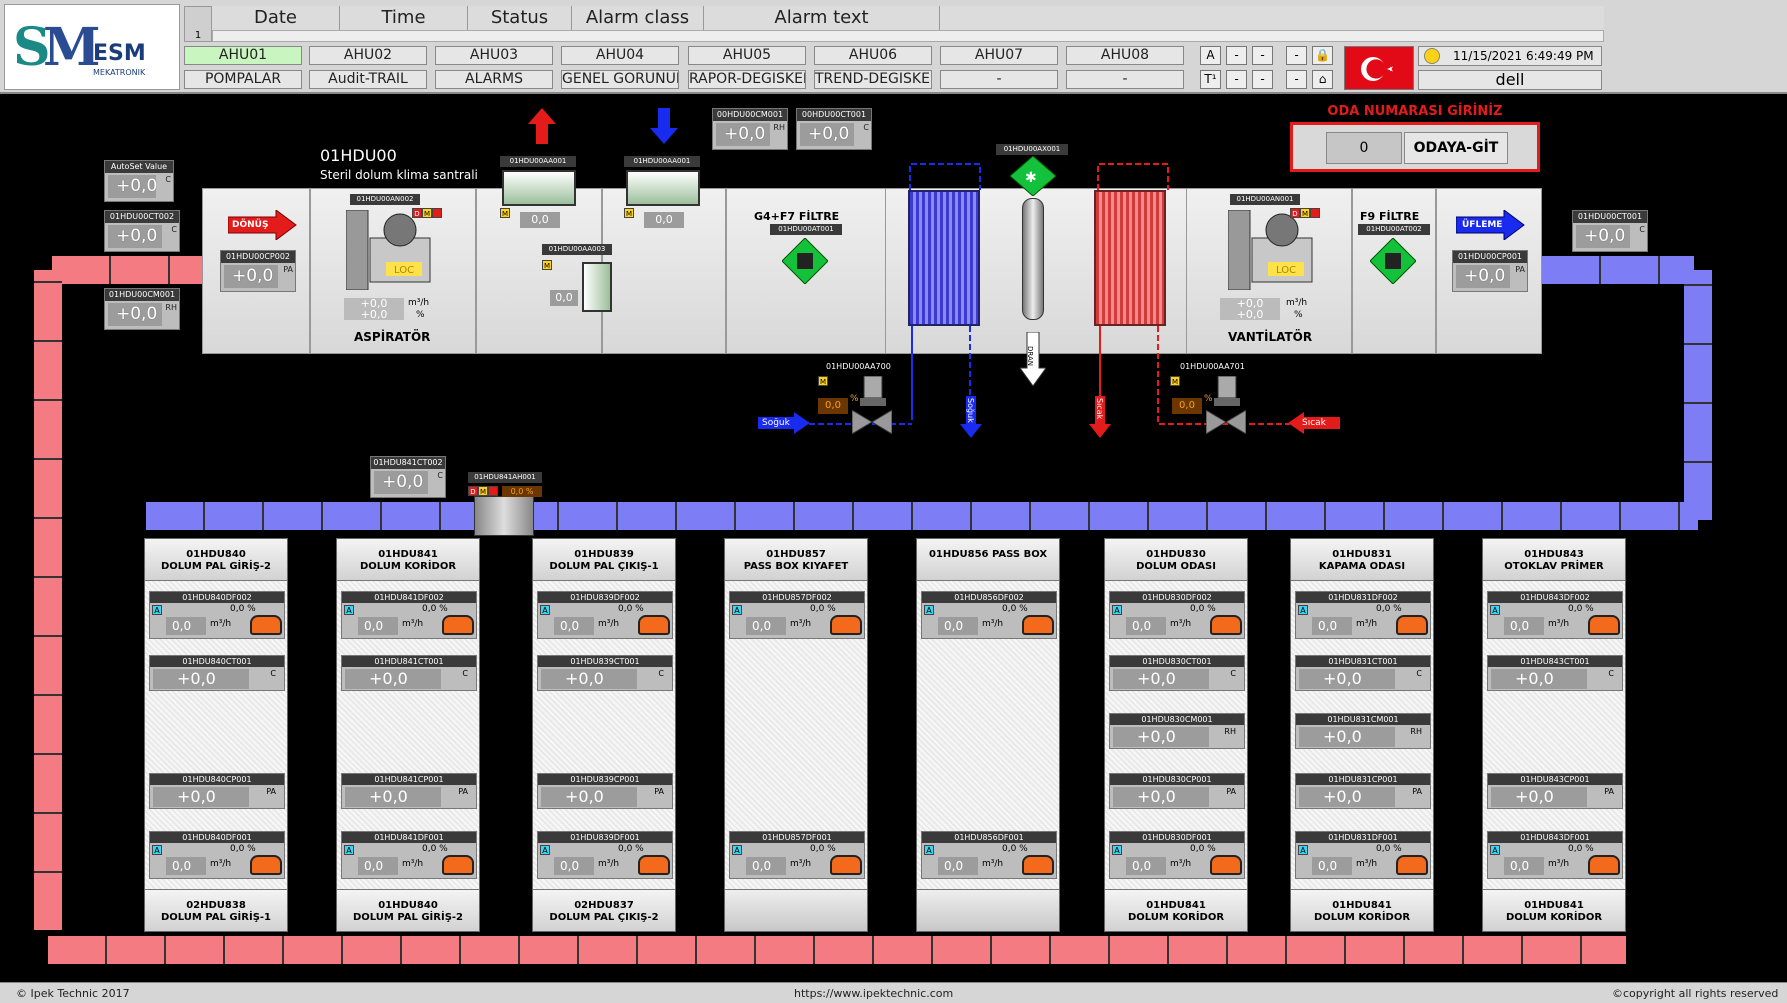 The image size is (1787, 1003). I want to click on small-btn-3: -, so click(1262, 55).